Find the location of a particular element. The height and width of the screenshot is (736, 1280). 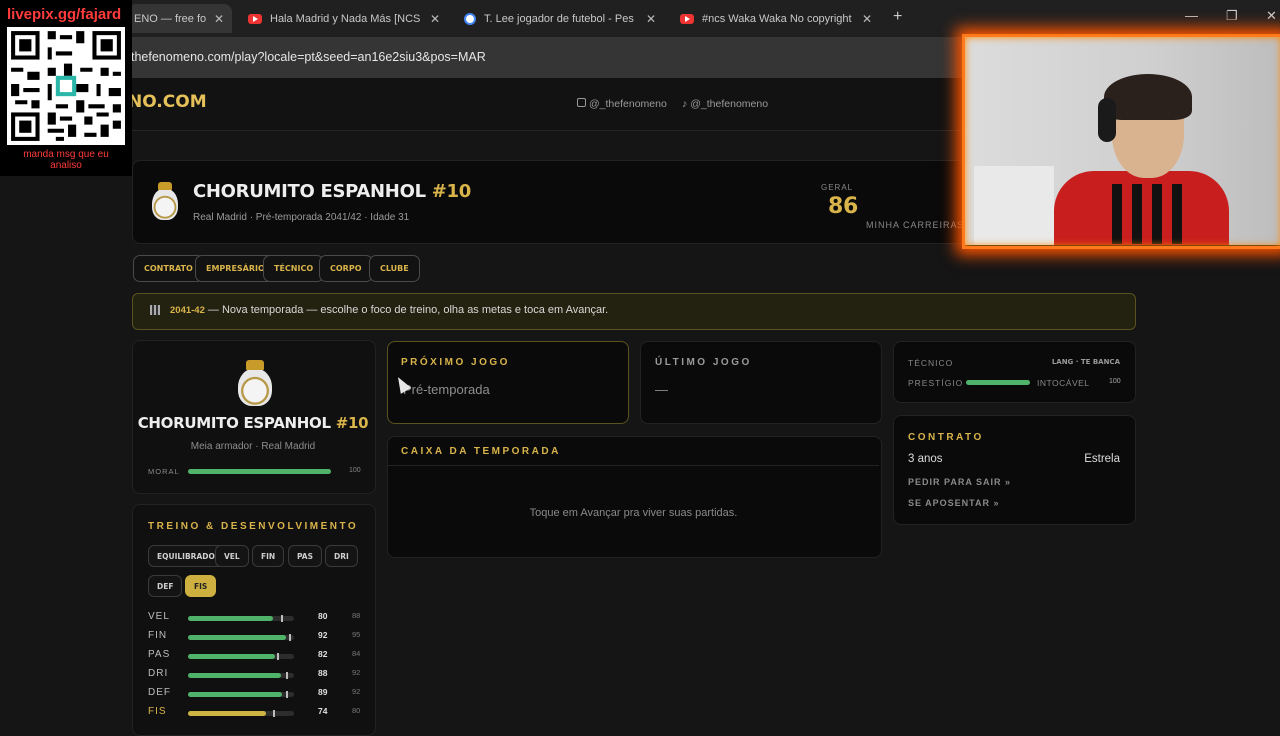

training-title: TREINO & DESENVOLVIMENTO is located at coordinates (253, 526).